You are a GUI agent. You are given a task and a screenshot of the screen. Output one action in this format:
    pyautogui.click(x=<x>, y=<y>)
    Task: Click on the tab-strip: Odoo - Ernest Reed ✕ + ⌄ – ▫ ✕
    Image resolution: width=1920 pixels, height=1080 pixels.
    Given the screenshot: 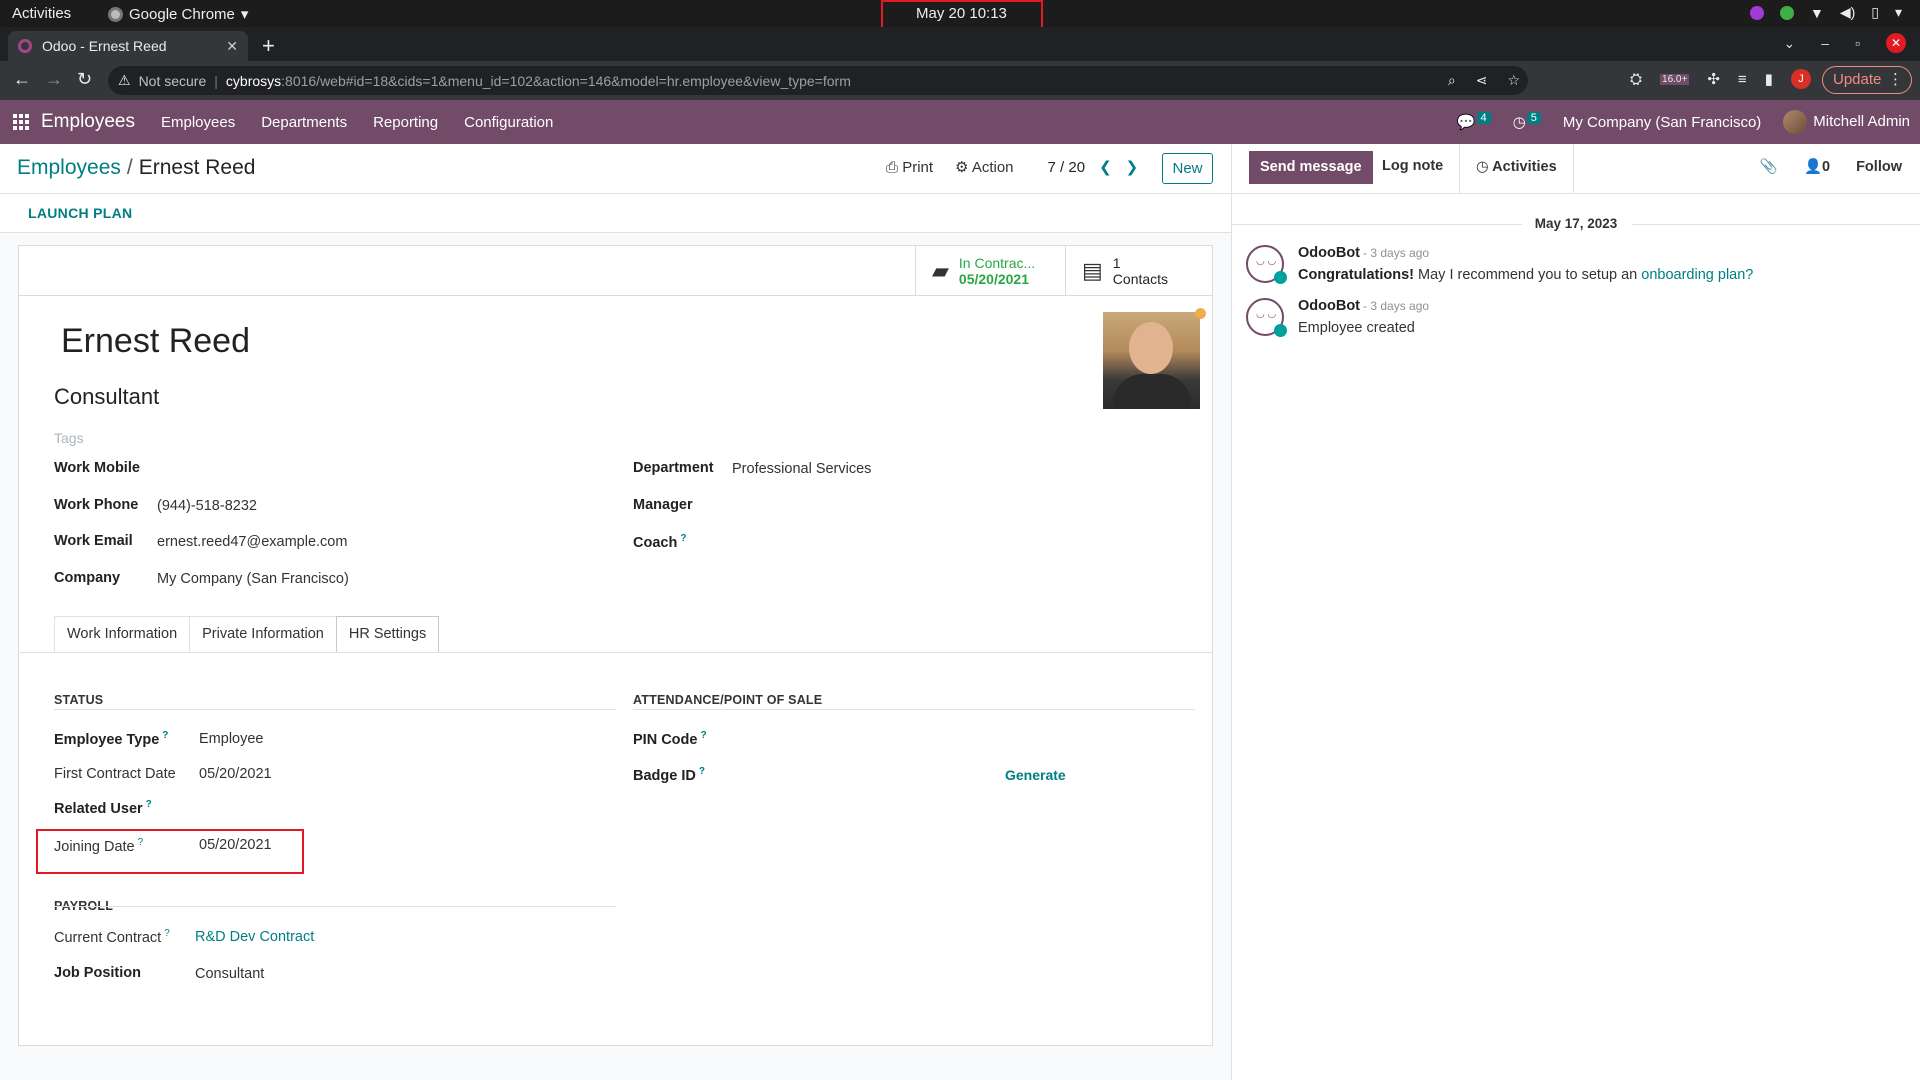 What is the action you would take?
    pyautogui.click(x=960, y=44)
    